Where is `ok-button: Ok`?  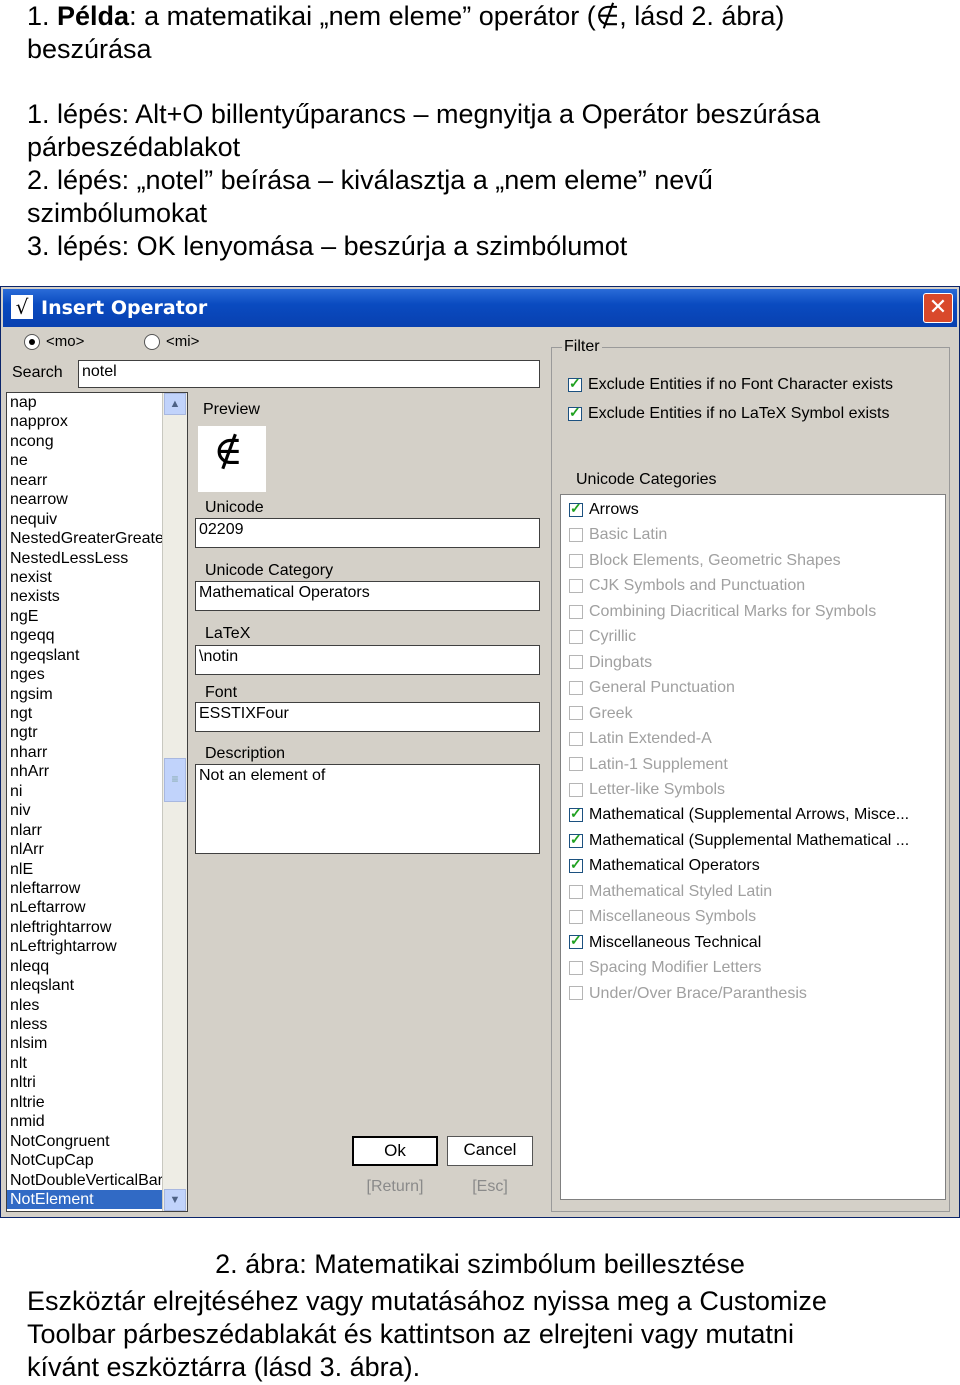 ok-button: Ok is located at coordinates (395, 1151).